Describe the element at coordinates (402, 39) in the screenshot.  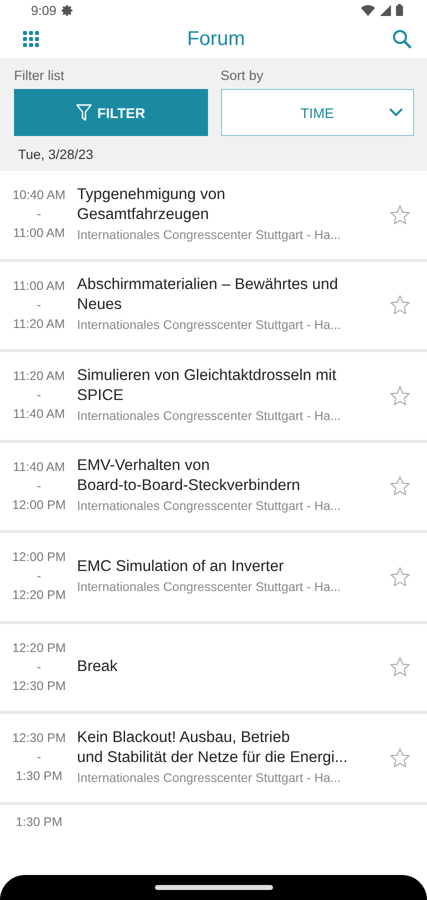
I see `search-icon` at that location.